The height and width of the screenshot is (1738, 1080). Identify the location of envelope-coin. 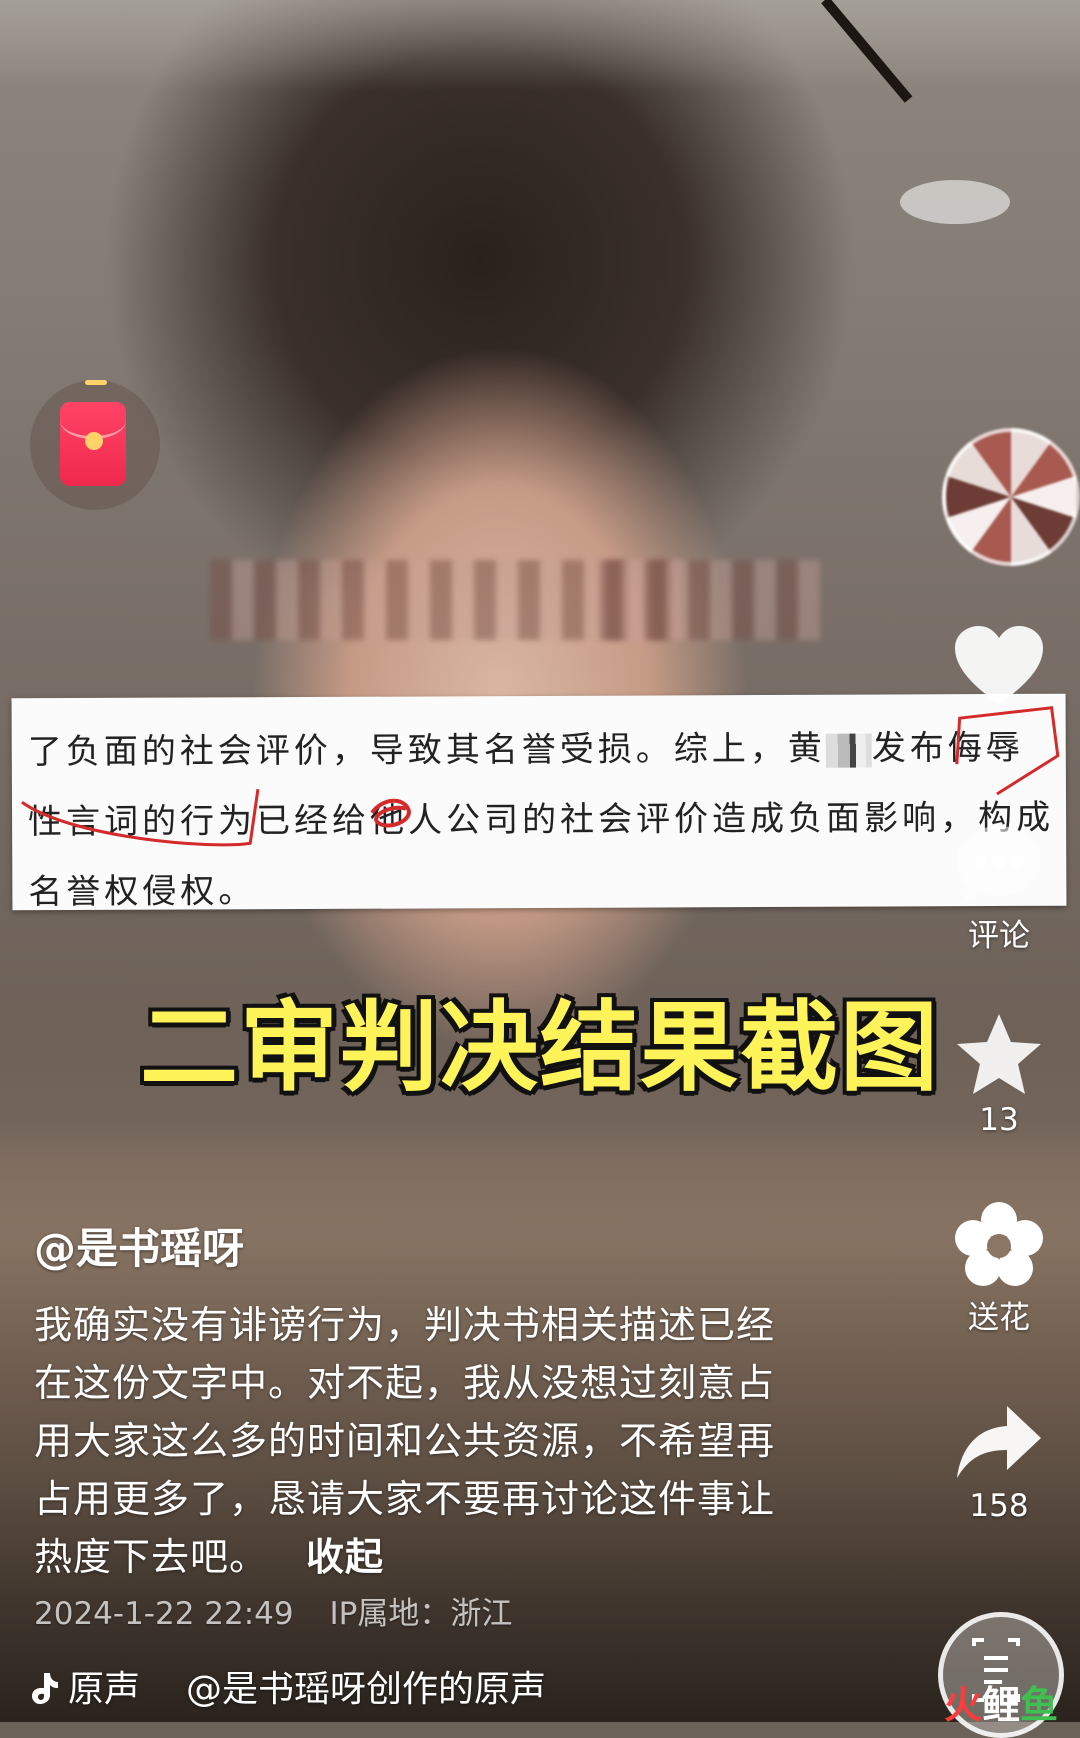
(94, 441).